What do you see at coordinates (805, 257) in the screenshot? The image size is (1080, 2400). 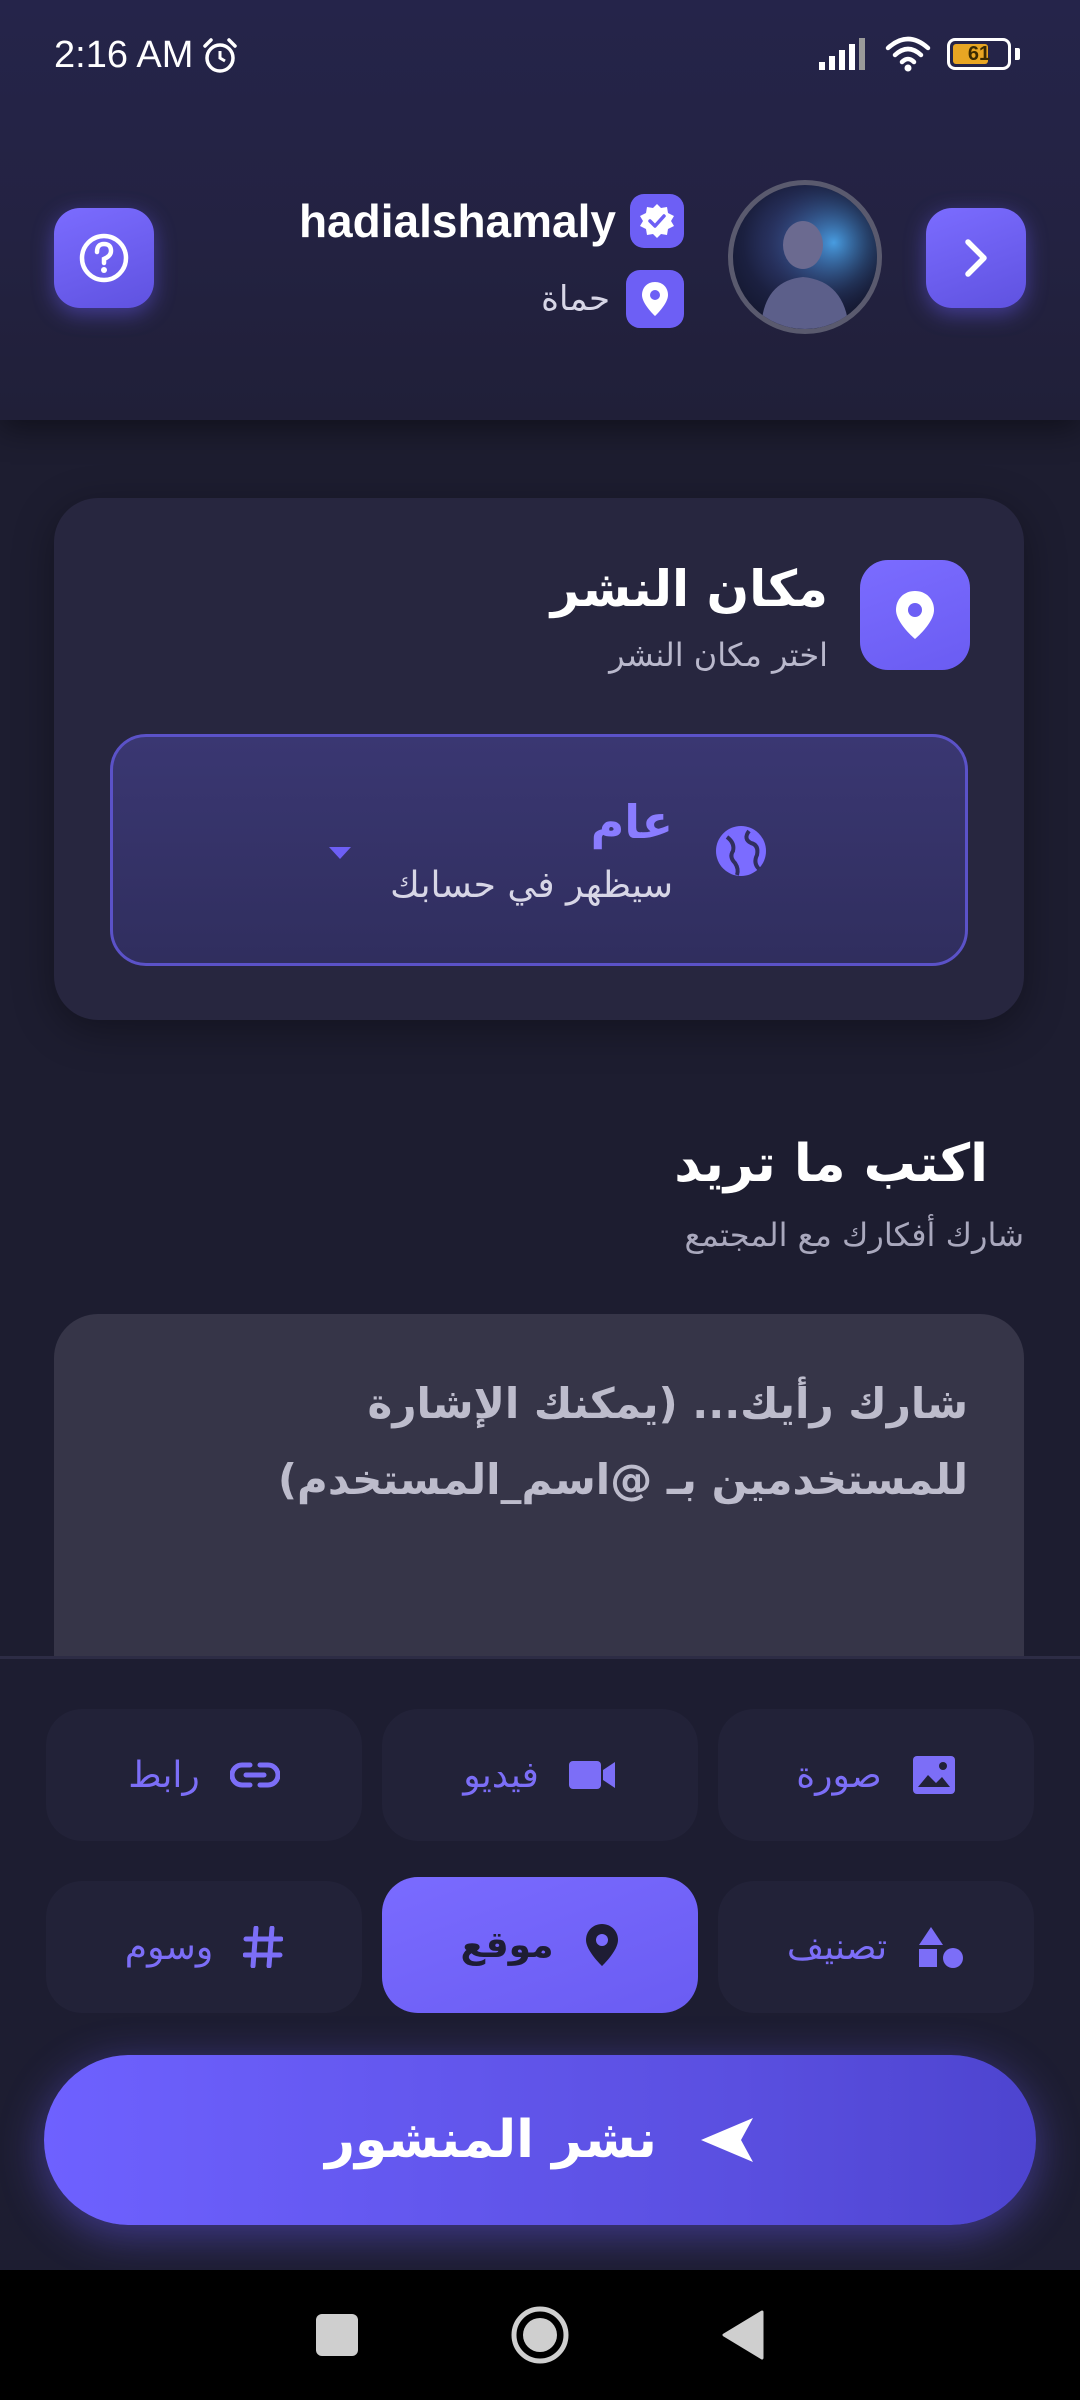 I see `avatar` at bounding box center [805, 257].